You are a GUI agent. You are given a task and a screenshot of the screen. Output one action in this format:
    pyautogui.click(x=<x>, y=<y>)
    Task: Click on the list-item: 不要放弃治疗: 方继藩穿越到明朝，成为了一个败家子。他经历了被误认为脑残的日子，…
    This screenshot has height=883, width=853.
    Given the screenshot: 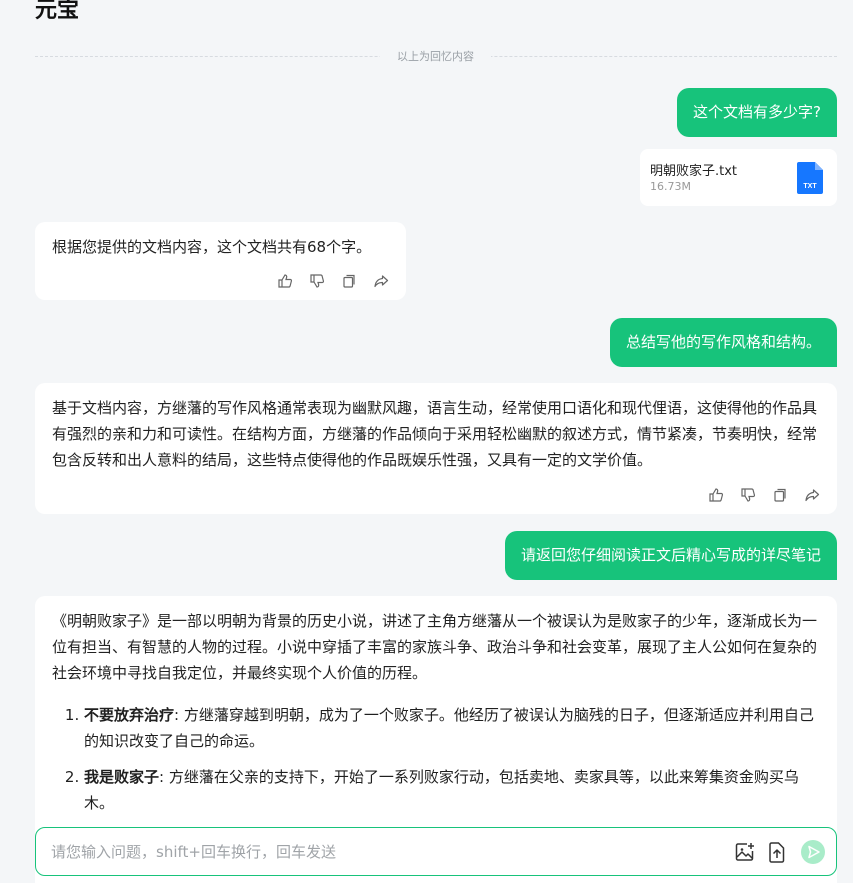 What is the action you would take?
    pyautogui.click(x=454, y=728)
    